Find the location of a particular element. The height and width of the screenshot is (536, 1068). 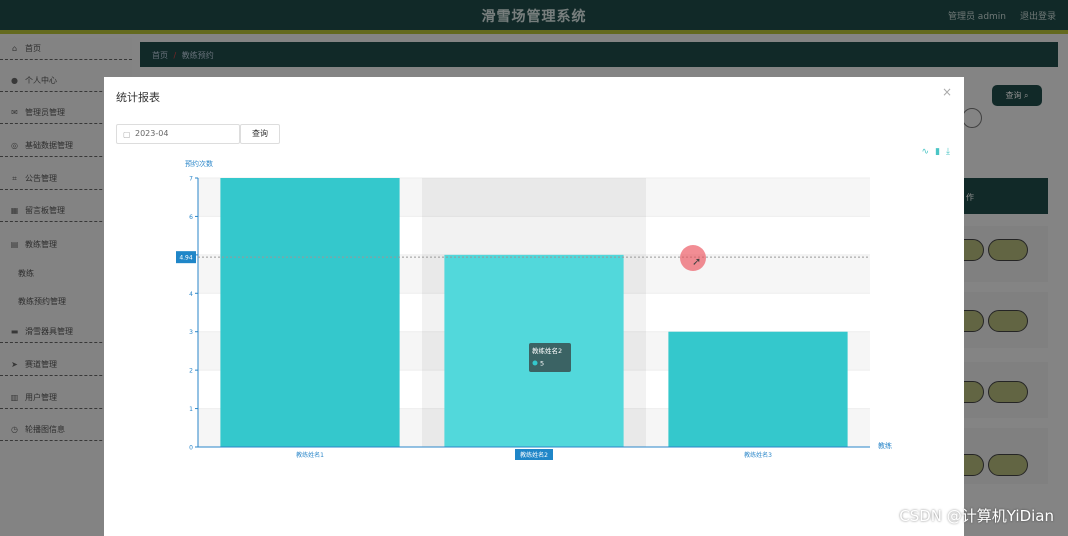

x-tick-label: 教练姓名2 is located at coordinates (534, 455).